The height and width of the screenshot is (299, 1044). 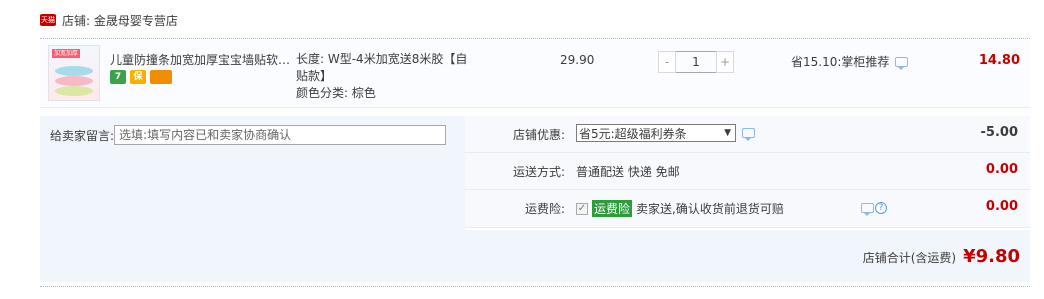 What do you see at coordinates (382, 67) in the screenshot?
I see `spec-length: 长度: W型-4米加宽送8米胶【自贴款】` at bounding box center [382, 67].